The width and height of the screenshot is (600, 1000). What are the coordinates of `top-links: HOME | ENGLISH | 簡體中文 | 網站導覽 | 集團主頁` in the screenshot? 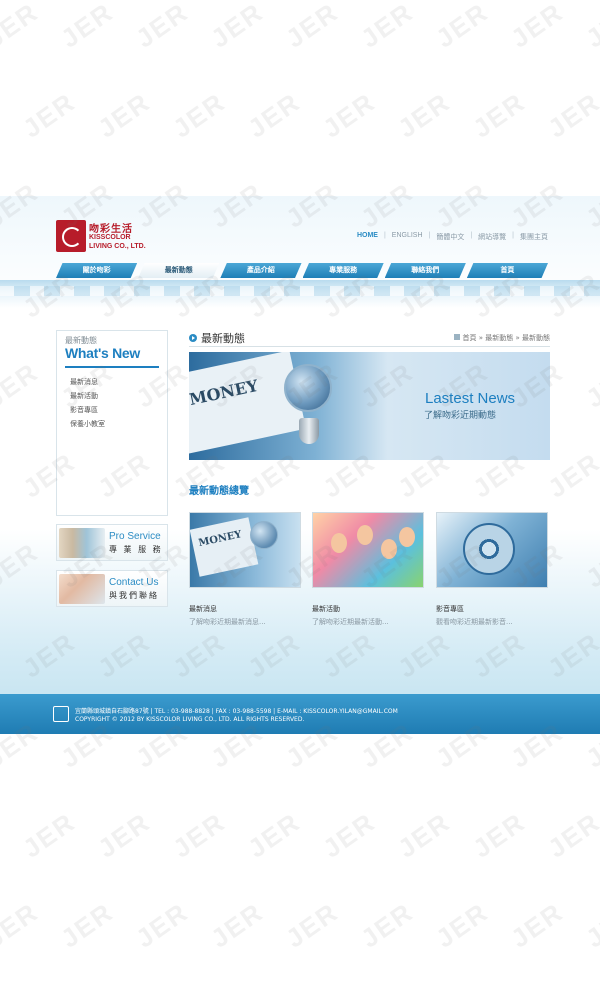 It's located at (452, 237).